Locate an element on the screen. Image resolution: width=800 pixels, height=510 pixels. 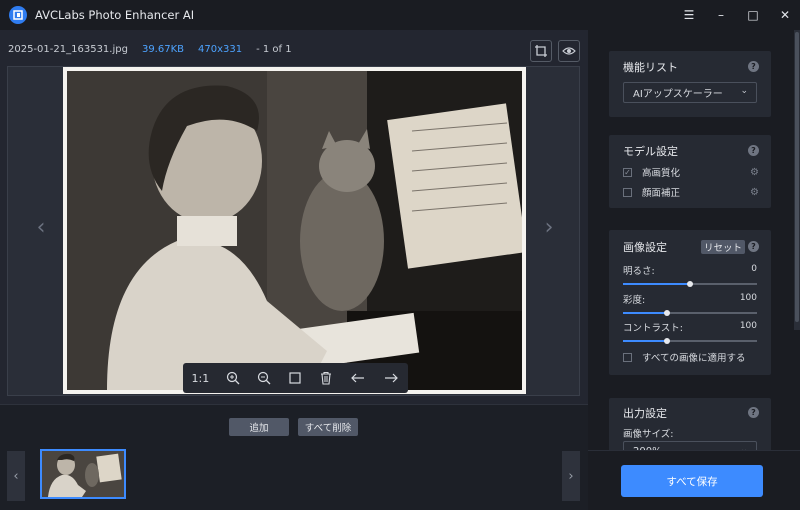
title-bar: AVCLabs Photo Enhancer AI ☰ – □ ✕ is located at coordinates (400, 15).